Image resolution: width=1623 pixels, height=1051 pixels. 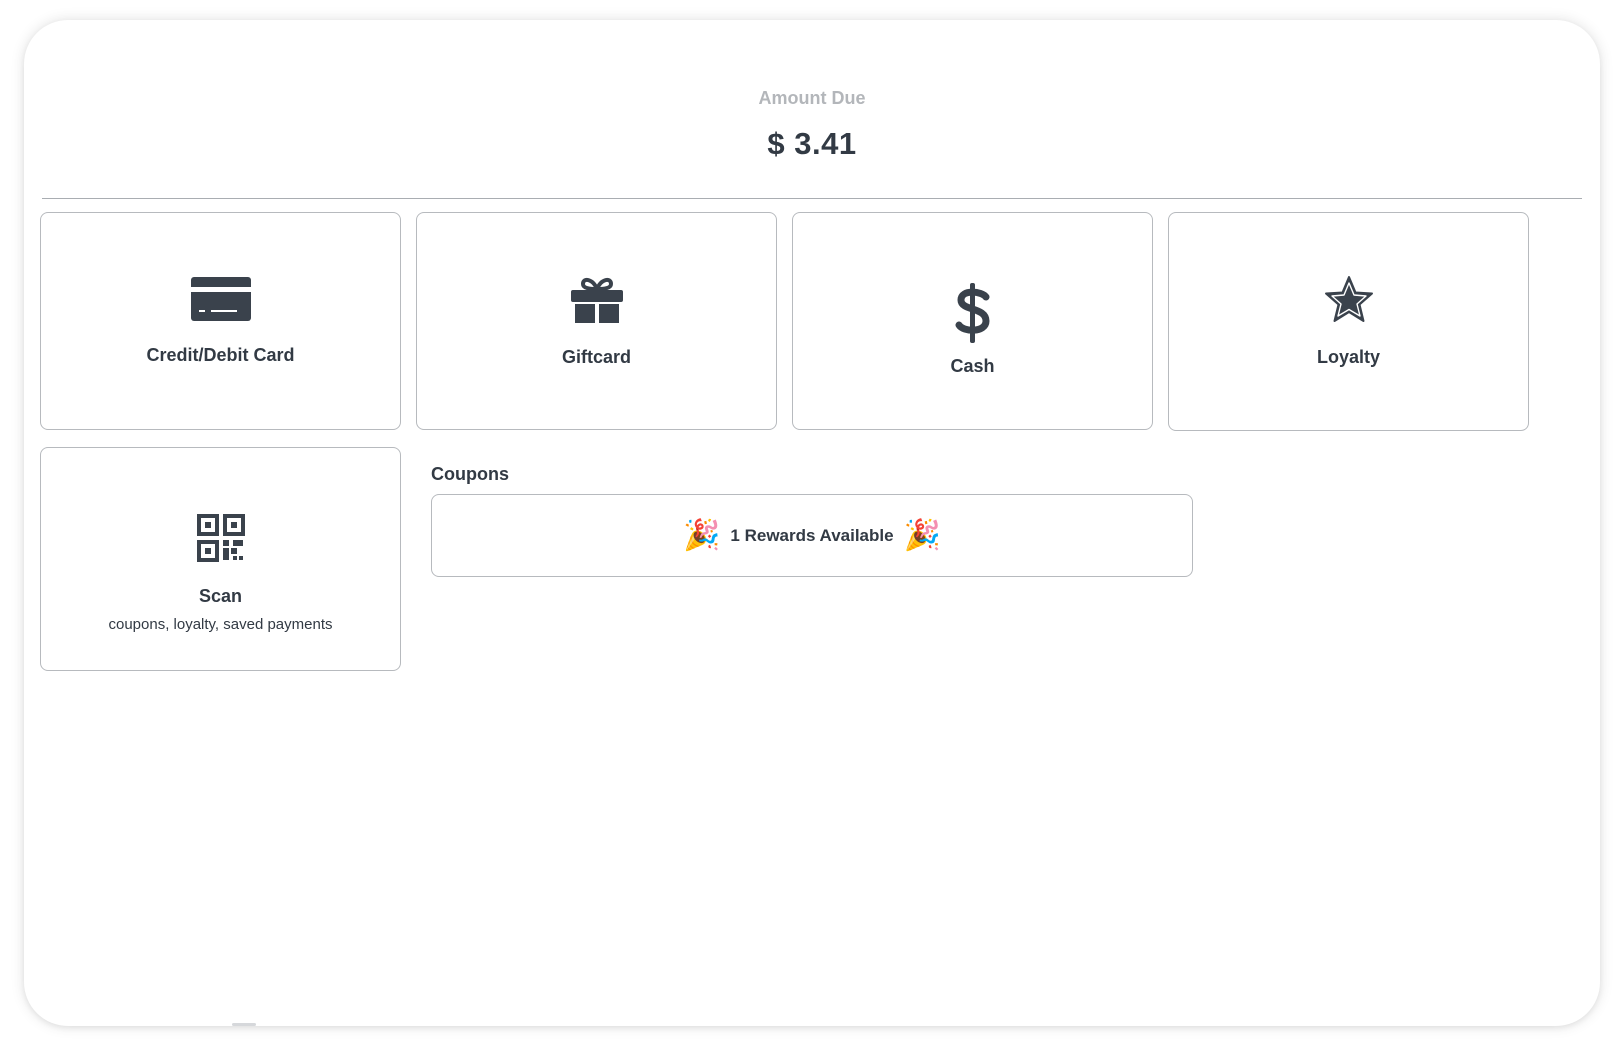 I want to click on cash-button: Cash, so click(x=972, y=321).